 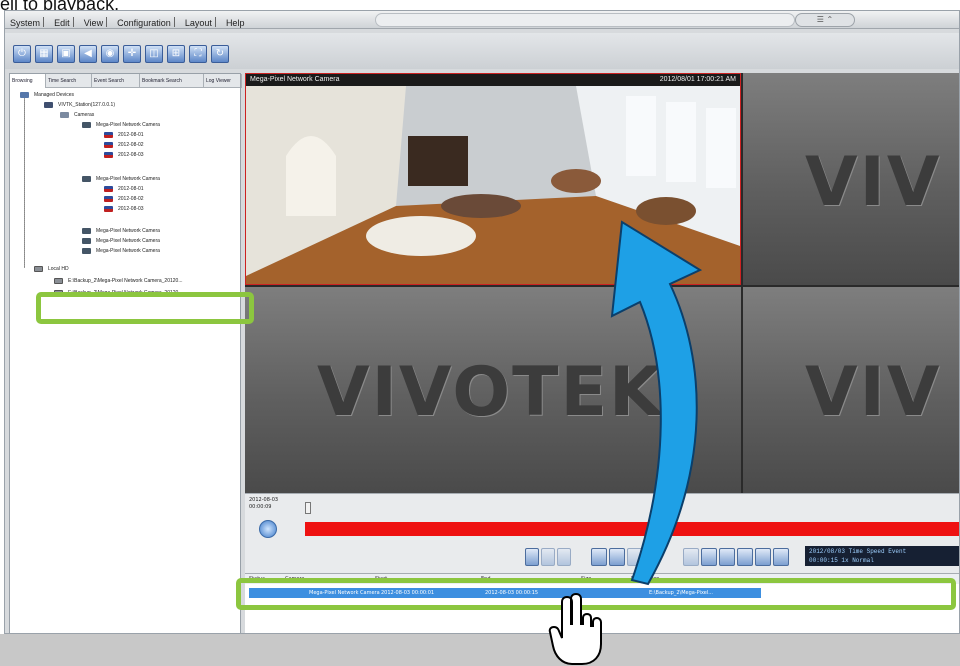 I want to click on tree-camera-3: Mega-Pixel Network Camera, so click(x=128, y=231).